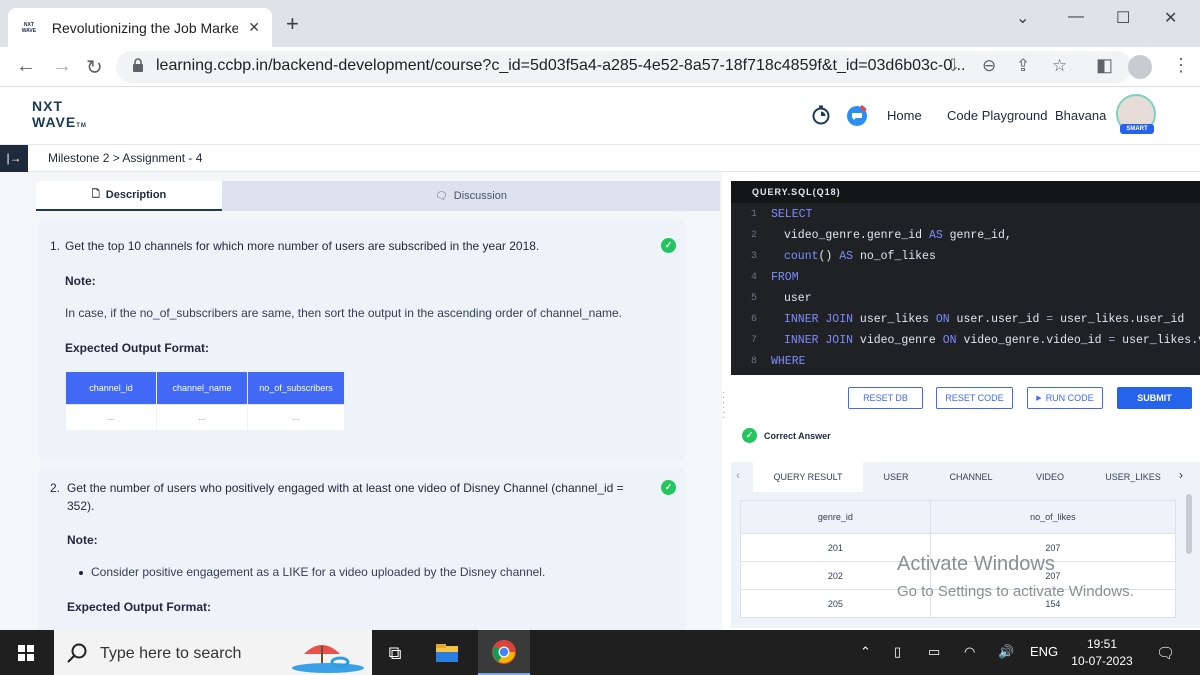 The image size is (1200, 675). What do you see at coordinates (296, 388) in the screenshot?
I see `column-header: no_of_subscribers` at bounding box center [296, 388].